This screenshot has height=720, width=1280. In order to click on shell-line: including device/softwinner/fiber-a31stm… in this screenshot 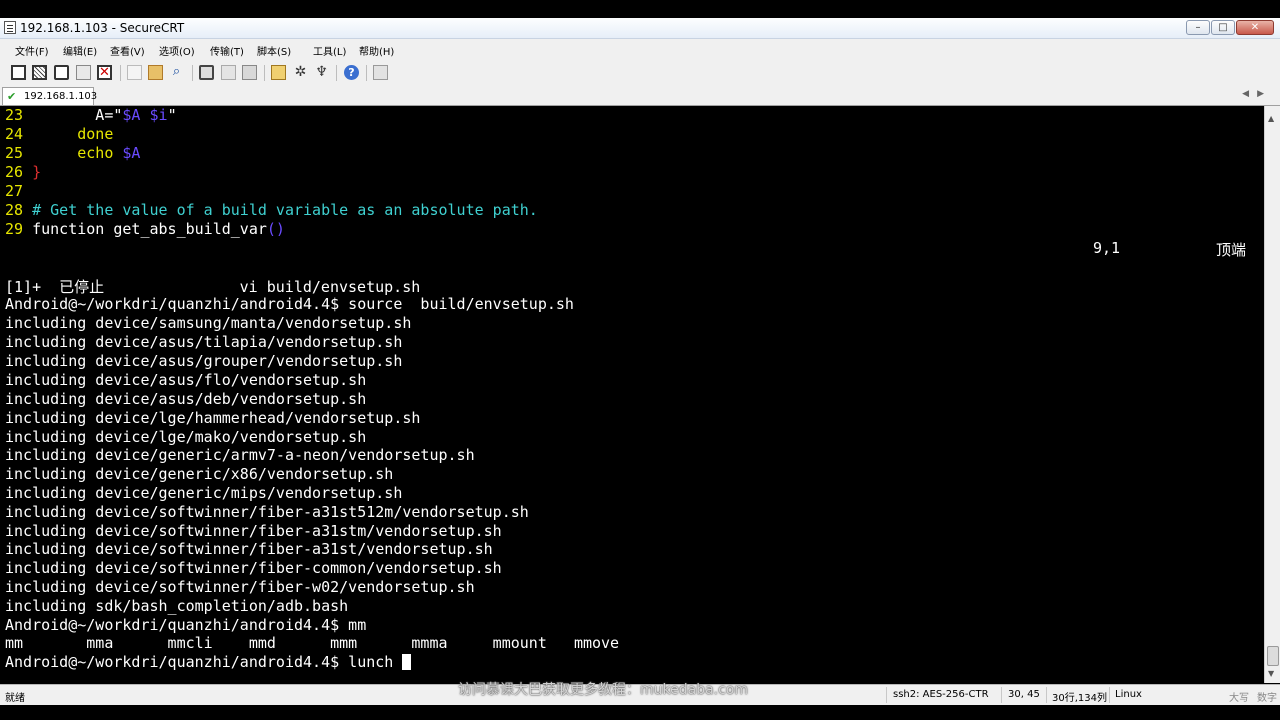, I will do `click(253, 531)`.